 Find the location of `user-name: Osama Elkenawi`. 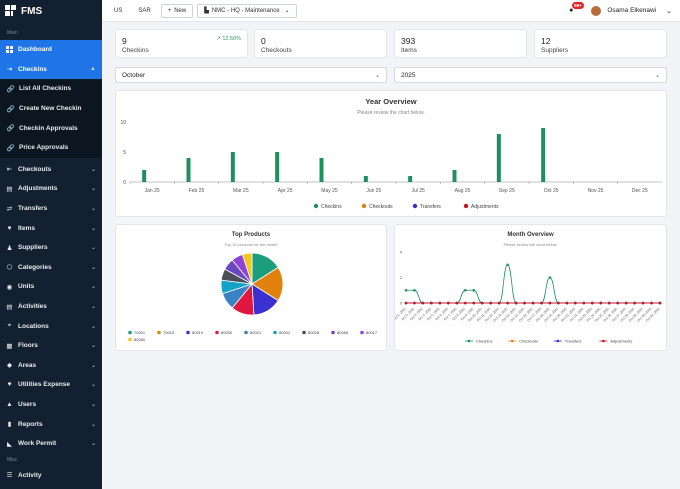

user-name: Osama Elkenawi is located at coordinates (631, 10).